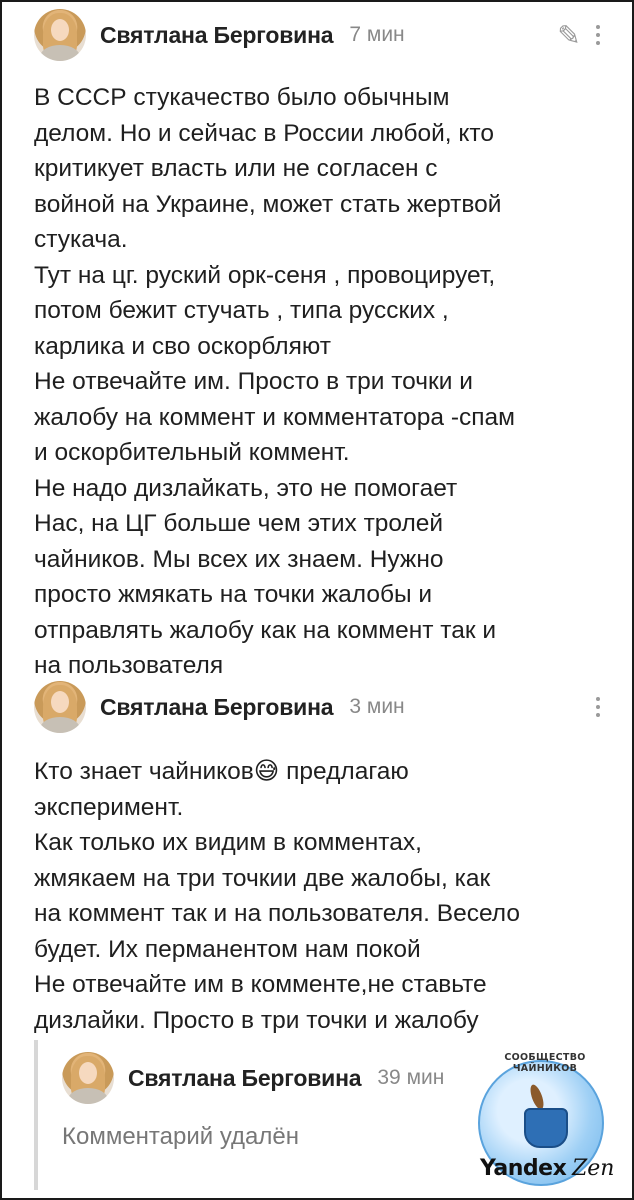 The height and width of the screenshot is (1200, 634). What do you see at coordinates (523, 1168) in the screenshot?
I see `watermark-brand-left: Yandex` at bounding box center [523, 1168].